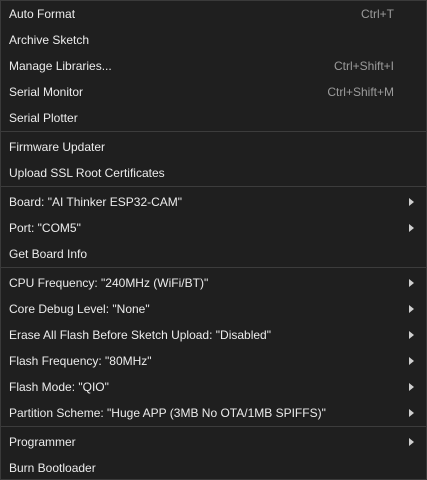  I want to click on menu-item-label: Archive Sketch, so click(49, 40).